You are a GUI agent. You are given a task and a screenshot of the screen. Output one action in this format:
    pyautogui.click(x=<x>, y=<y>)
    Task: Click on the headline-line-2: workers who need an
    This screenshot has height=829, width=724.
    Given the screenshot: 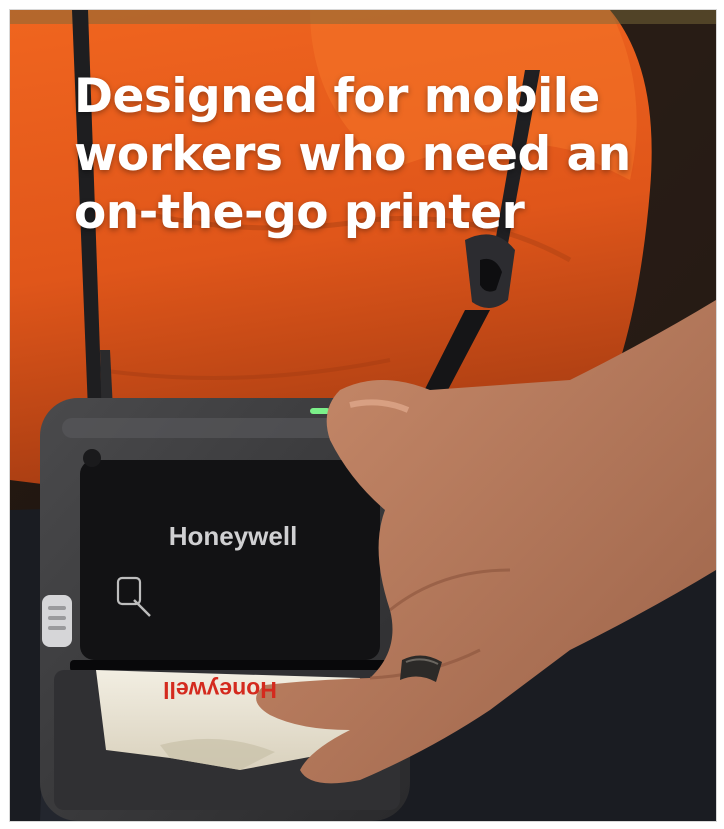 What is the action you would take?
    pyautogui.click(x=352, y=154)
    